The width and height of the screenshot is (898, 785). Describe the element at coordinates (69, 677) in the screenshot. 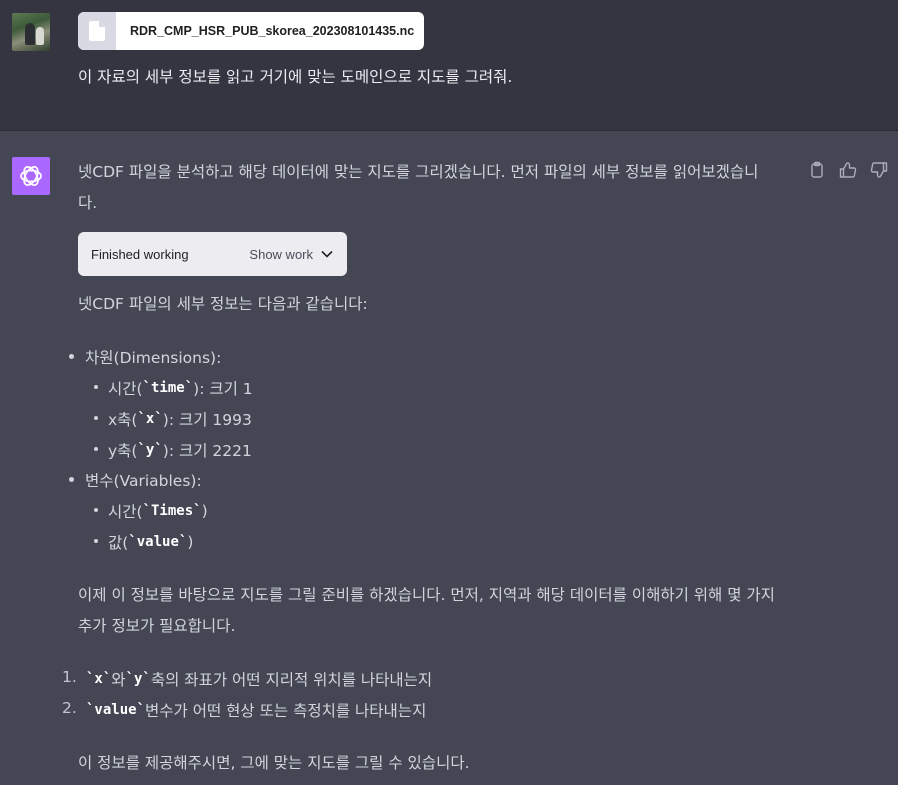

I see `list-number: 1.` at that location.